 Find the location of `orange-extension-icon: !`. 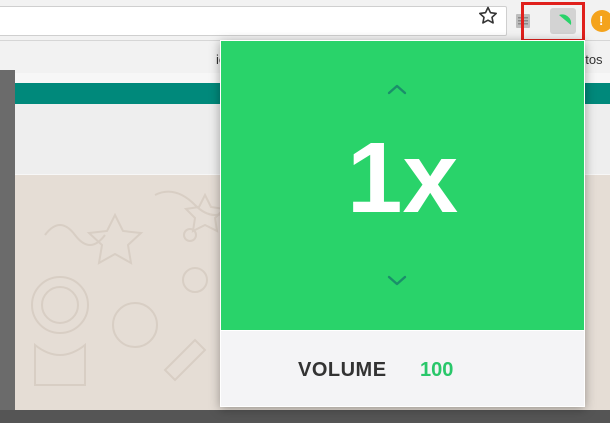

orange-extension-icon: ! is located at coordinates (600, 21).